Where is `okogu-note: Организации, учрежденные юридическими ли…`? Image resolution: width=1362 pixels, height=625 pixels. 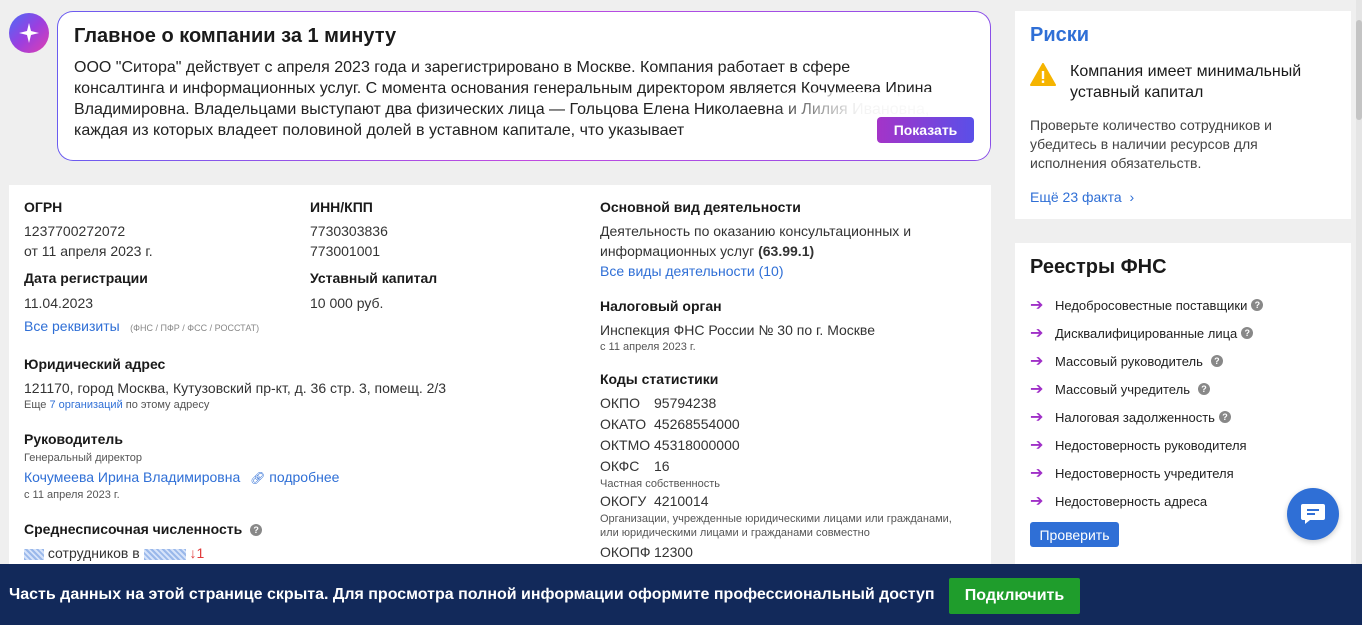
okogu-note: Организации, учрежденные юридическими ли… is located at coordinates (776, 526).